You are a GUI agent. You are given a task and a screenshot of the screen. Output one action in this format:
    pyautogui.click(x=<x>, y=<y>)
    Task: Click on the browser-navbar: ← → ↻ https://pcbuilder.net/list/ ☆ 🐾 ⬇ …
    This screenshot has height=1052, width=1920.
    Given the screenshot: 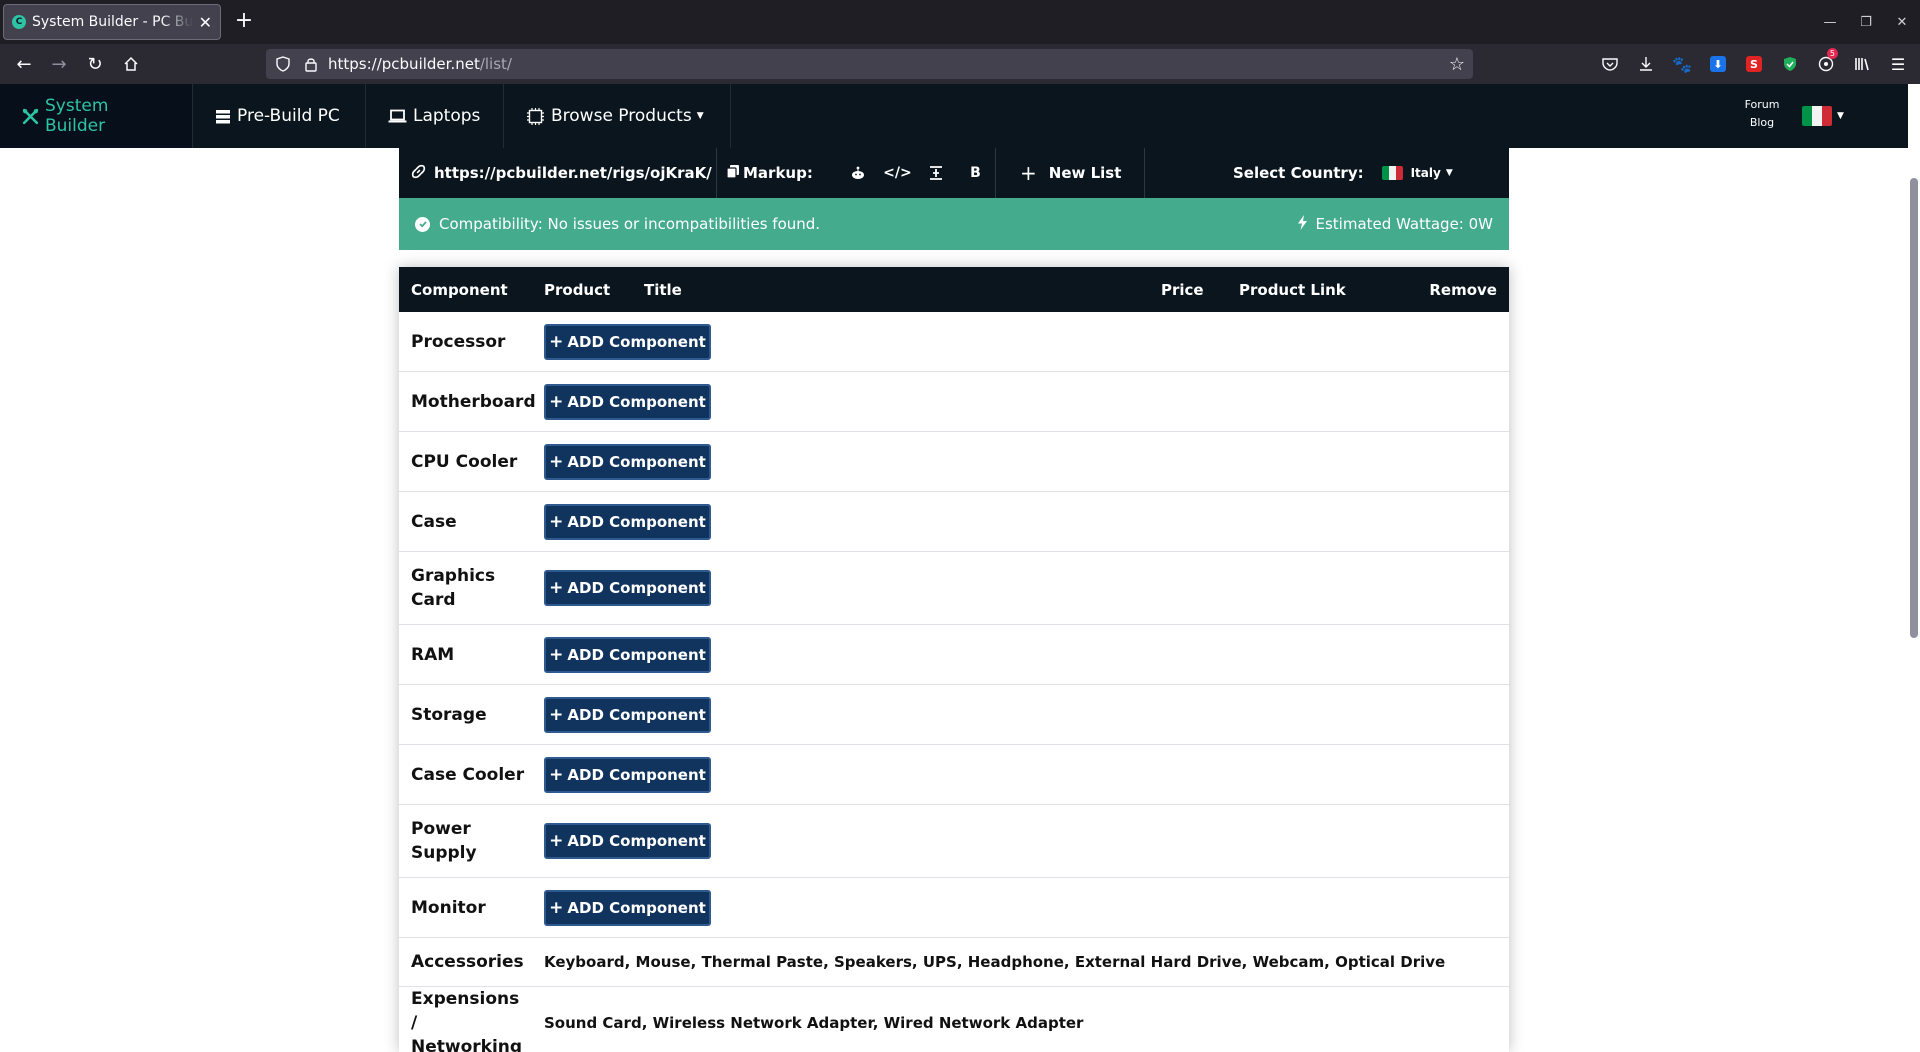 What is the action you would take?
    pyautogui.click(x=960, y=64)
    